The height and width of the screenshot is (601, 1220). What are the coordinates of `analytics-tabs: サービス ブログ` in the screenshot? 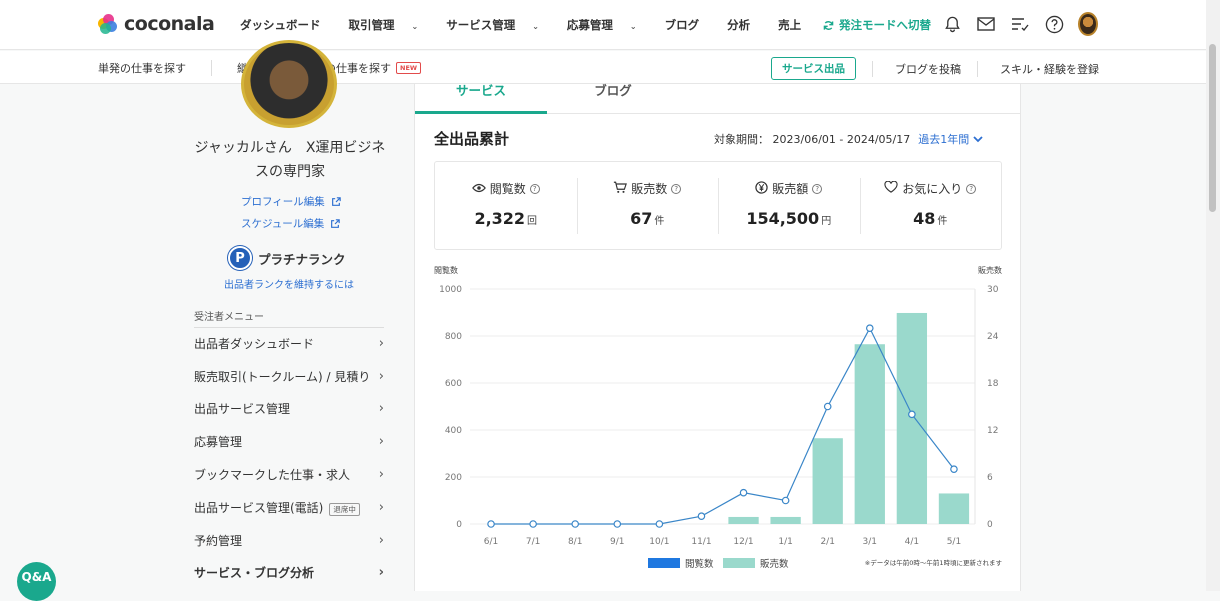 It's located at (717, 99).